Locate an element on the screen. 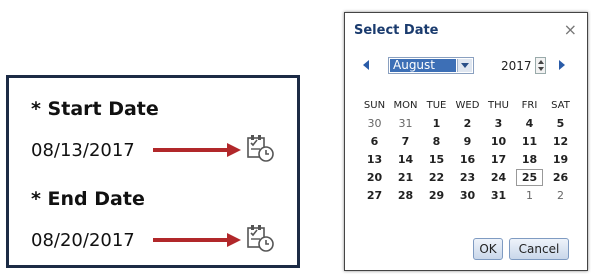  month-select: August is located at coordinates (431, 65).